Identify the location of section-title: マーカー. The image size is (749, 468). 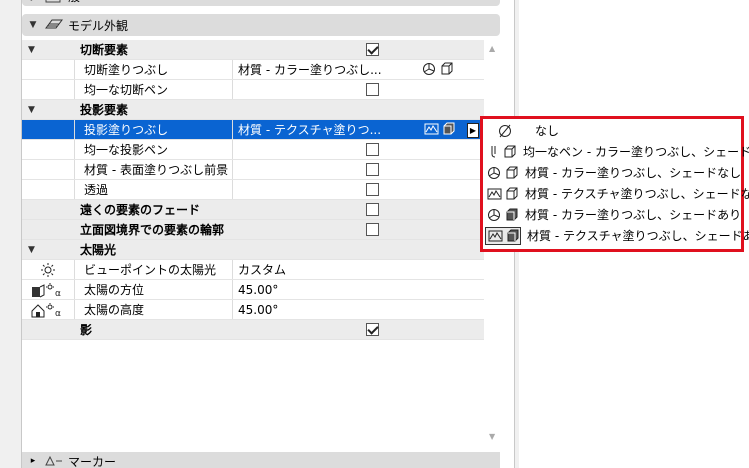
(92, 461).